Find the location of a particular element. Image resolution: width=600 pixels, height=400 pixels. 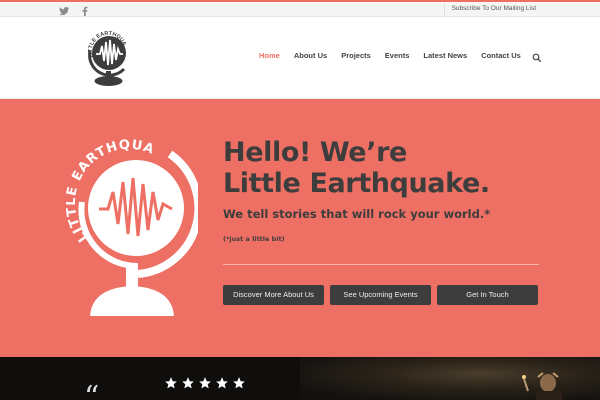

quote-mark: “ is located at coordinates (92, 390).